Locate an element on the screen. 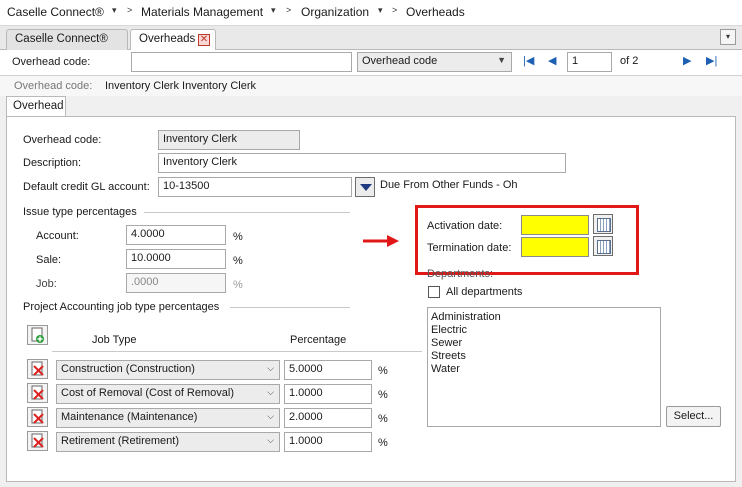  breadcrumb-item-overheads: Overheads is located at coordinates (435, 12).